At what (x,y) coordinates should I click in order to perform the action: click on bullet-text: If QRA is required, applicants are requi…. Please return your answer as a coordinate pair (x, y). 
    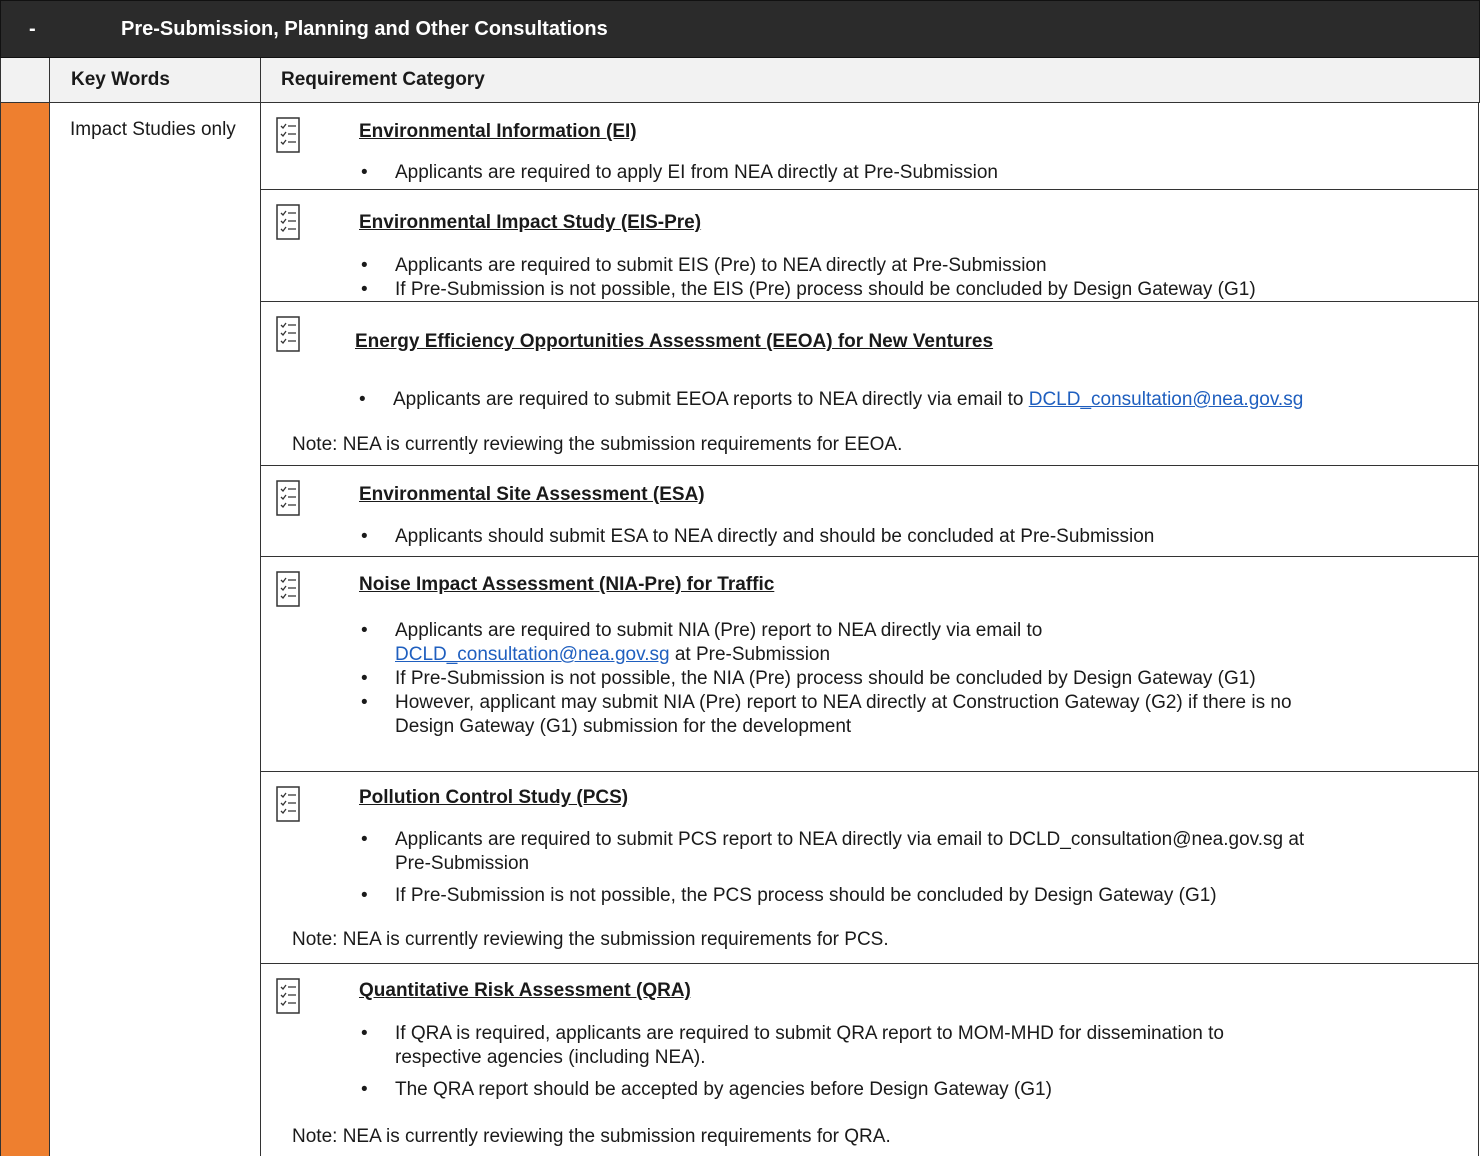
    Looking at the image, I should click on (809, 1033).